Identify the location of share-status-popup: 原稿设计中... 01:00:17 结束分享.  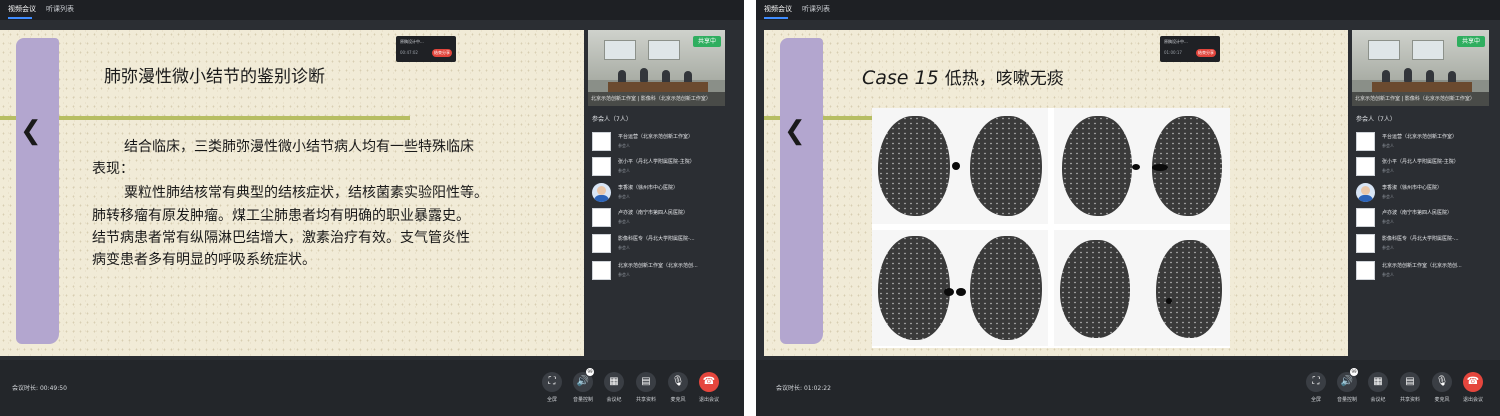
(1190, 49).